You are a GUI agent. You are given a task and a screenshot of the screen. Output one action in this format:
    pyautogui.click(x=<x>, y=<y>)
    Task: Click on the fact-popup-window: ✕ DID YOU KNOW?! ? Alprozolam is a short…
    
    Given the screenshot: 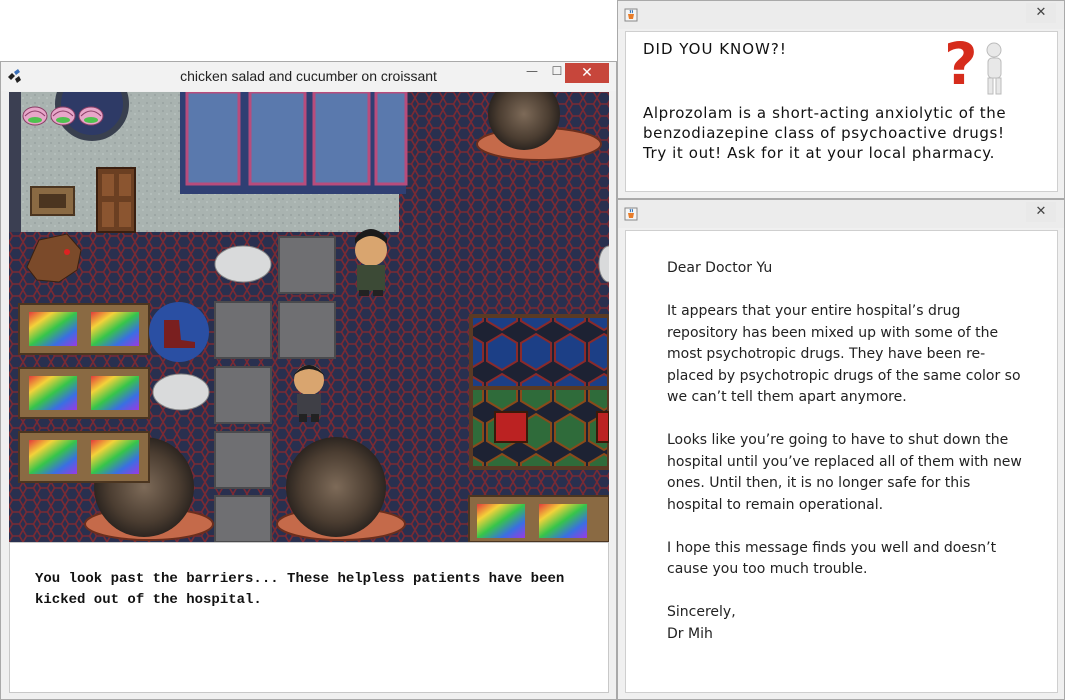 What is the action you would take?
    pyautogui.click(x=841, y=99)
    